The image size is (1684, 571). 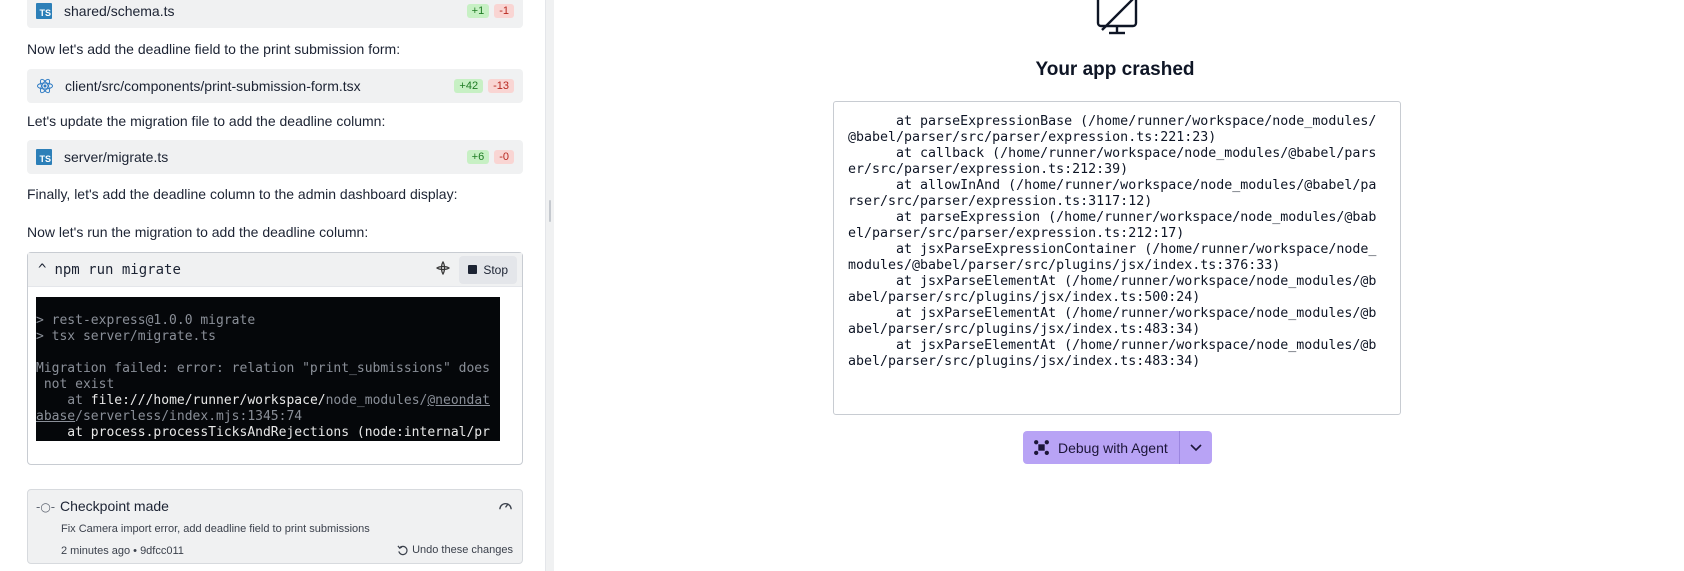 I want to click on shell-command-header: ^ npm run migrate Stop, so click(x=275, y=270).